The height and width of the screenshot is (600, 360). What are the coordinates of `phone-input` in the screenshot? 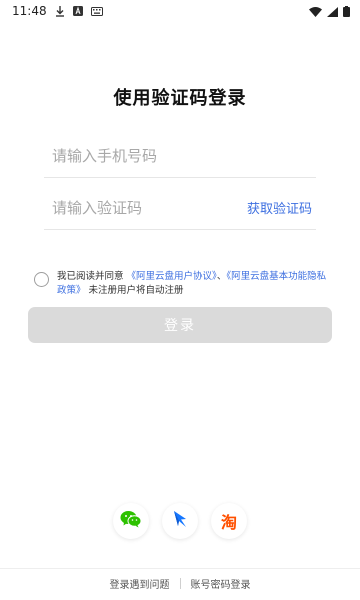 It's located at (180, 155).